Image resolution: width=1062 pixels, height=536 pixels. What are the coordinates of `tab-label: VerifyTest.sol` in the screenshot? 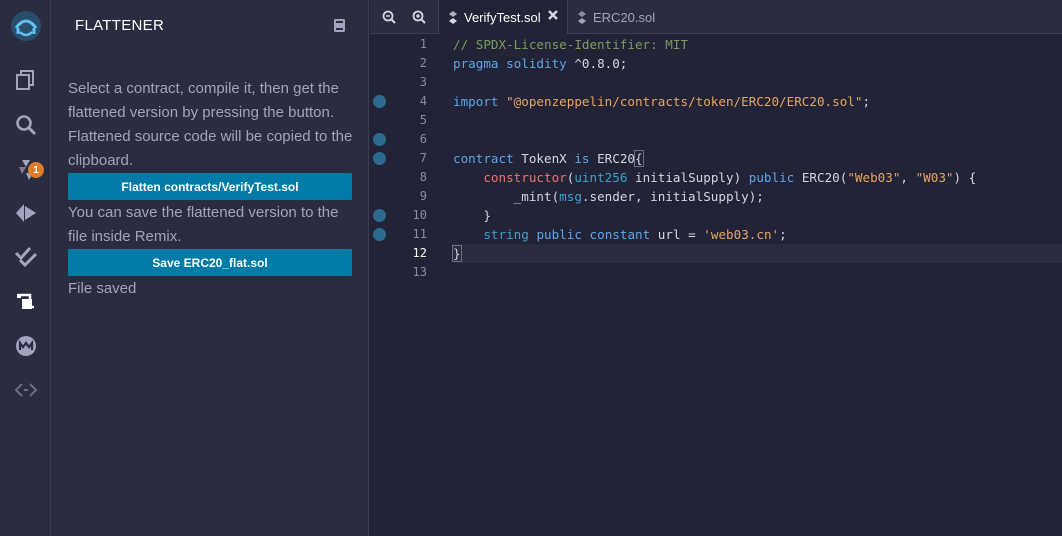 It's located at (502, 17).